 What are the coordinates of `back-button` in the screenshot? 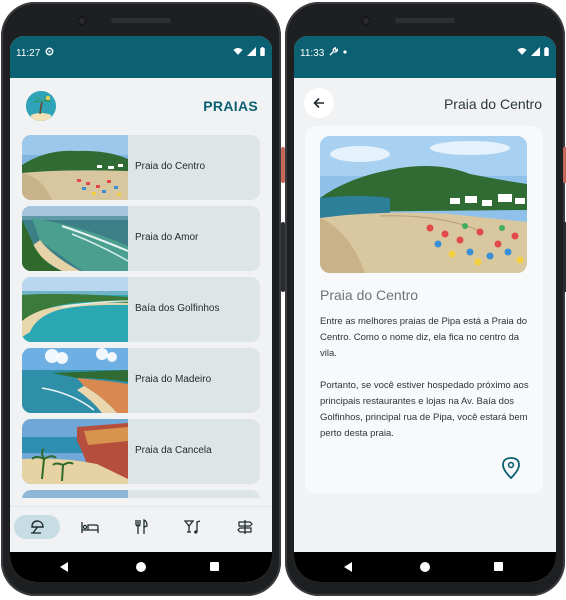 It's located at (319, 103).